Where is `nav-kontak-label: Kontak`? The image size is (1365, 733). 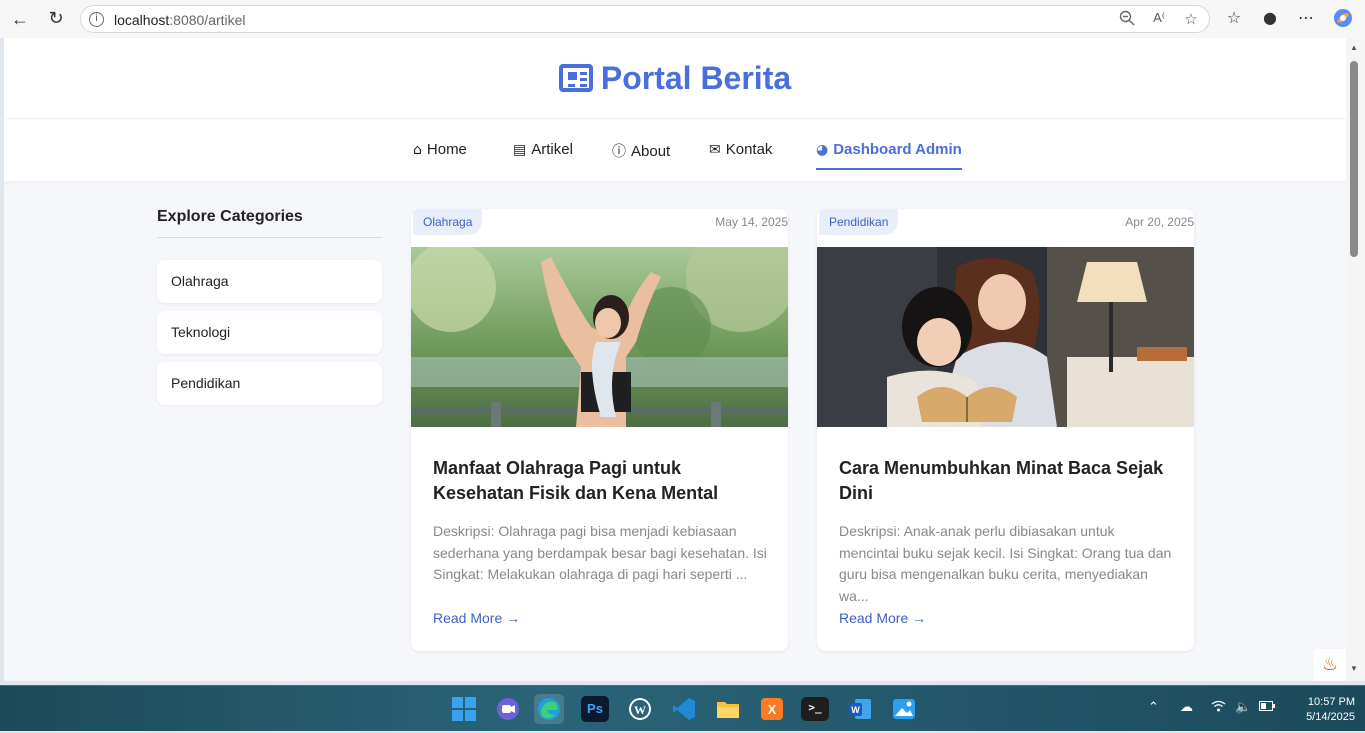
nav-kontak-label: Kontak is located at coordinates (749, 149).